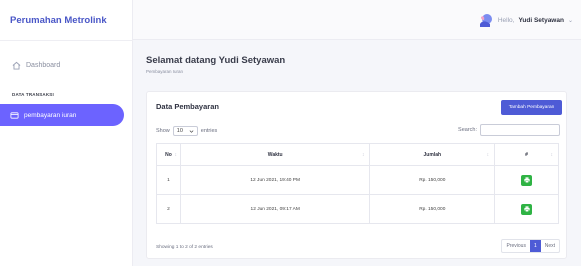 The height and width of the screenshot is (266, 581). Describe the element at coordinates (550, 246) in the screenshot. I see `next-page-button: Next` at that location.